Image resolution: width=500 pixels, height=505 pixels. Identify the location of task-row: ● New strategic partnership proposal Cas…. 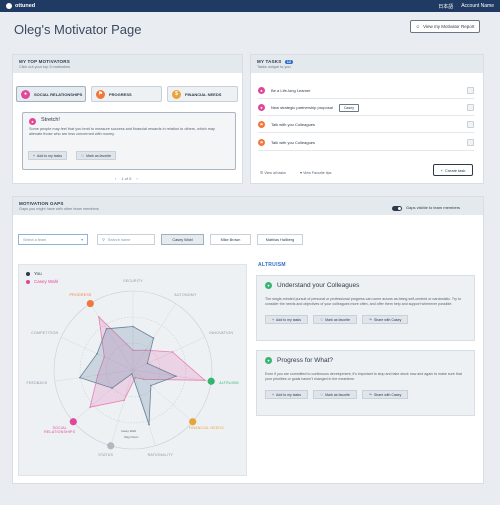
(366, 108).